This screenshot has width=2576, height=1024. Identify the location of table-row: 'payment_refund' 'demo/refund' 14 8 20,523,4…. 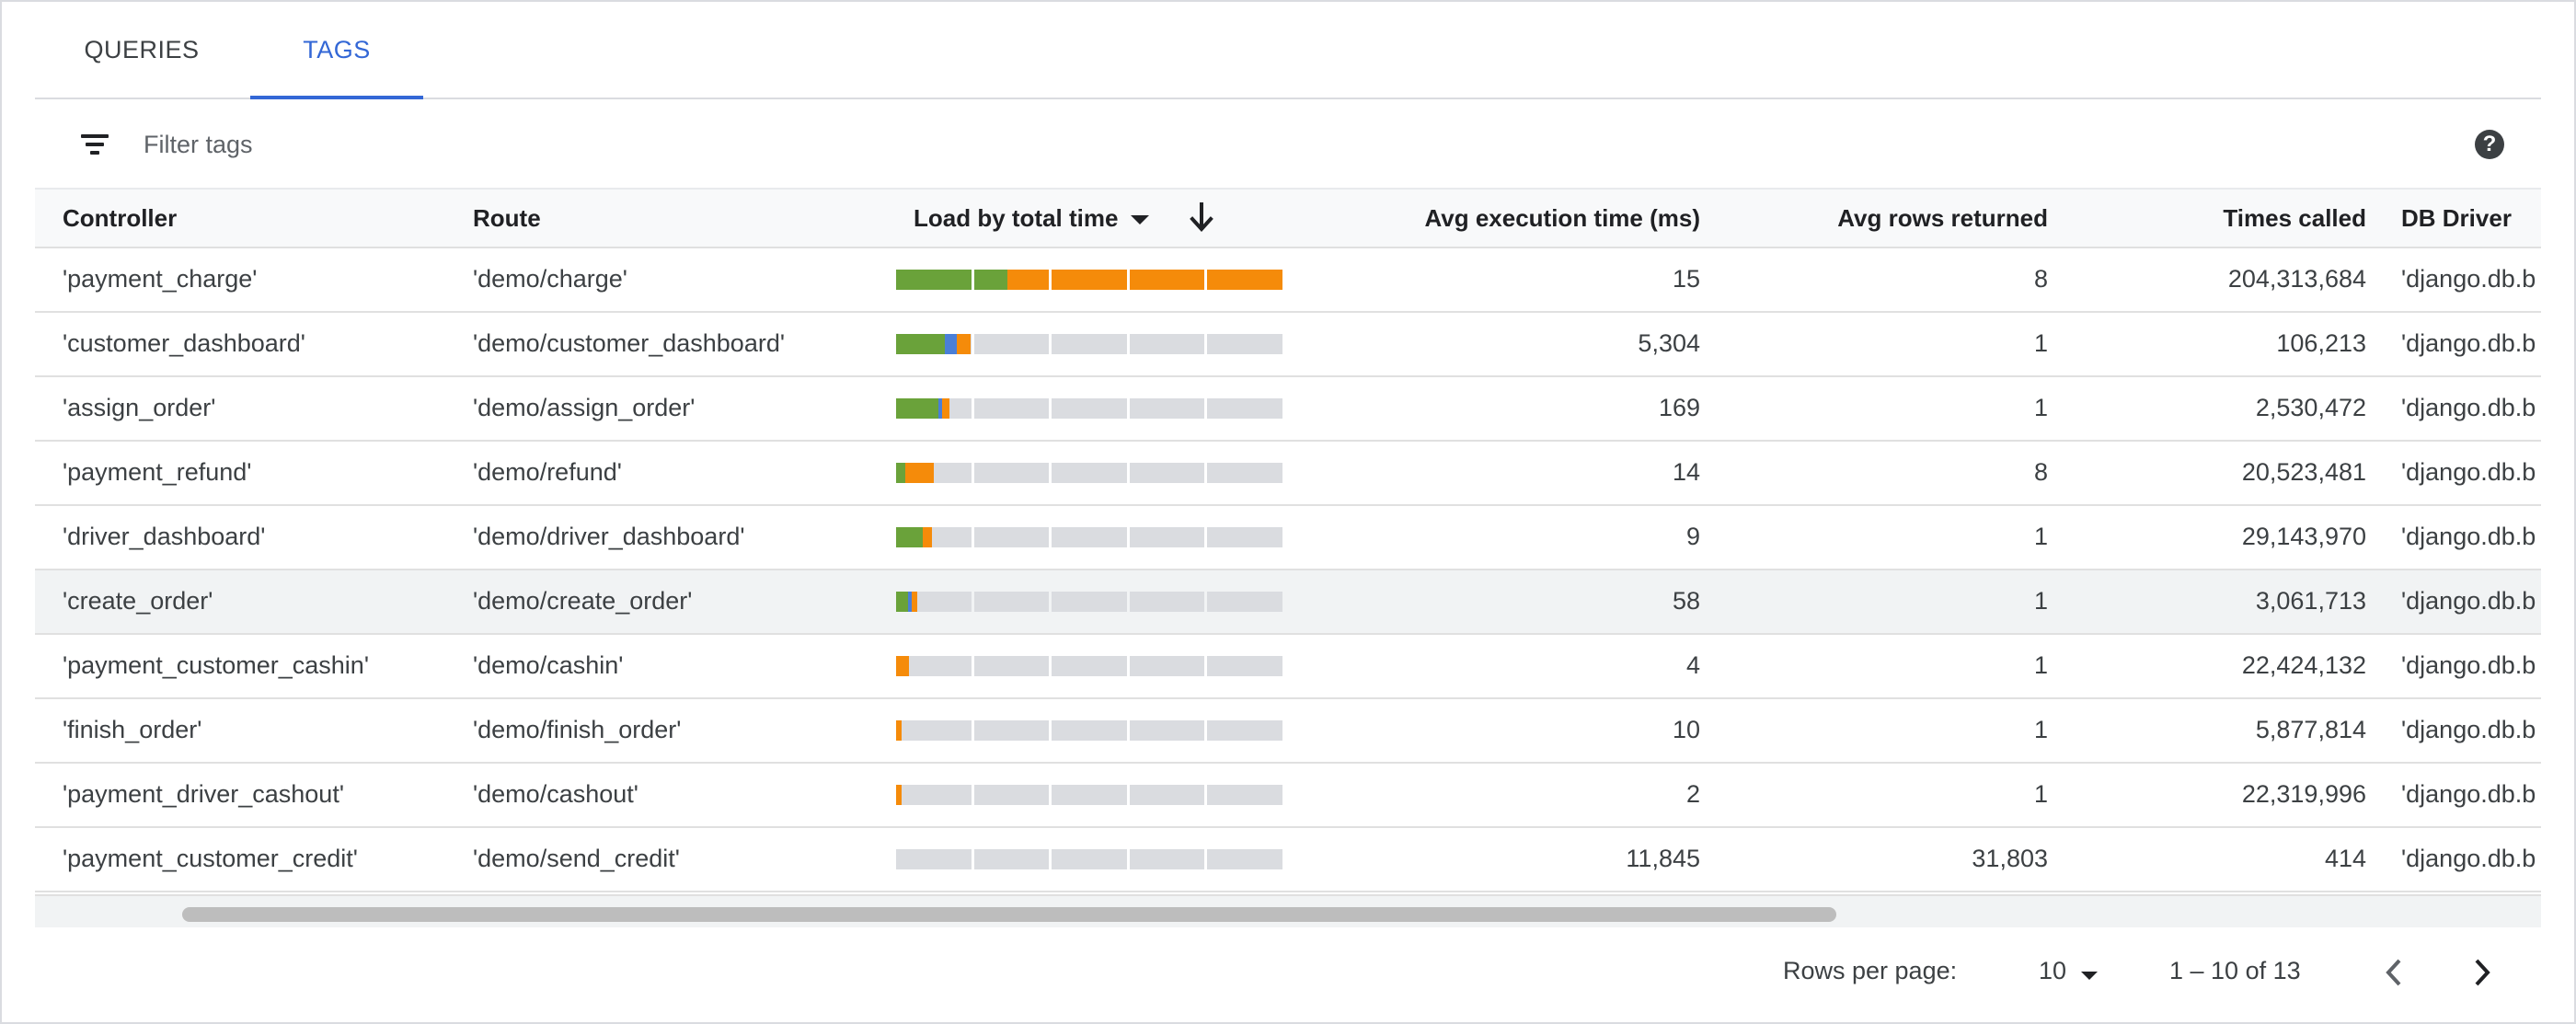
(1288, 474).